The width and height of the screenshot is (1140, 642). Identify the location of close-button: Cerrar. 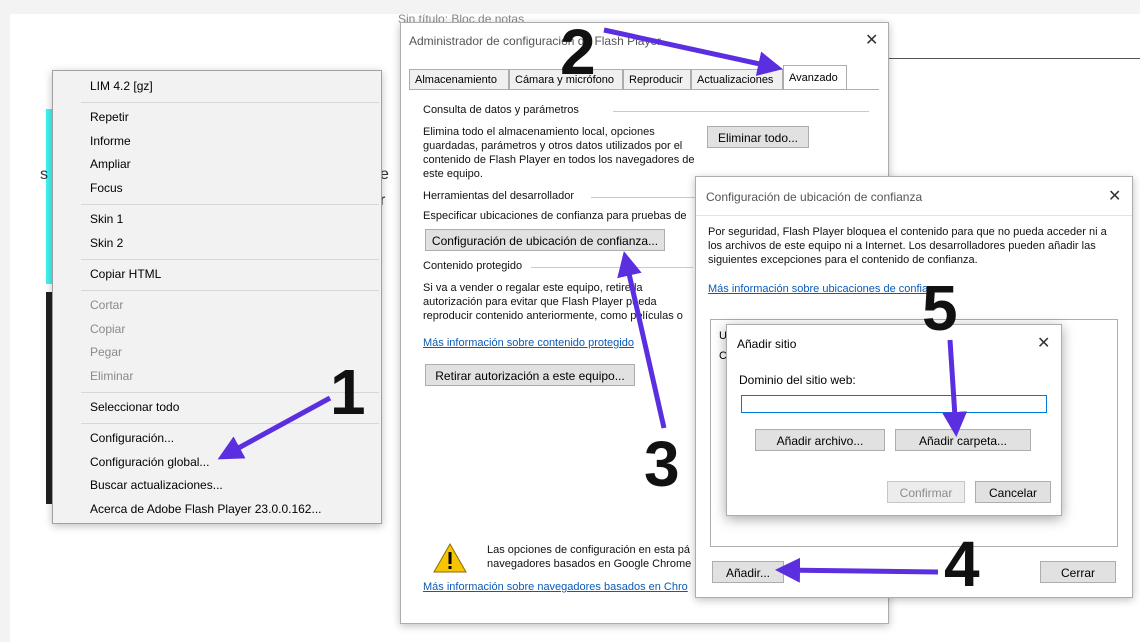
(1078, 572).